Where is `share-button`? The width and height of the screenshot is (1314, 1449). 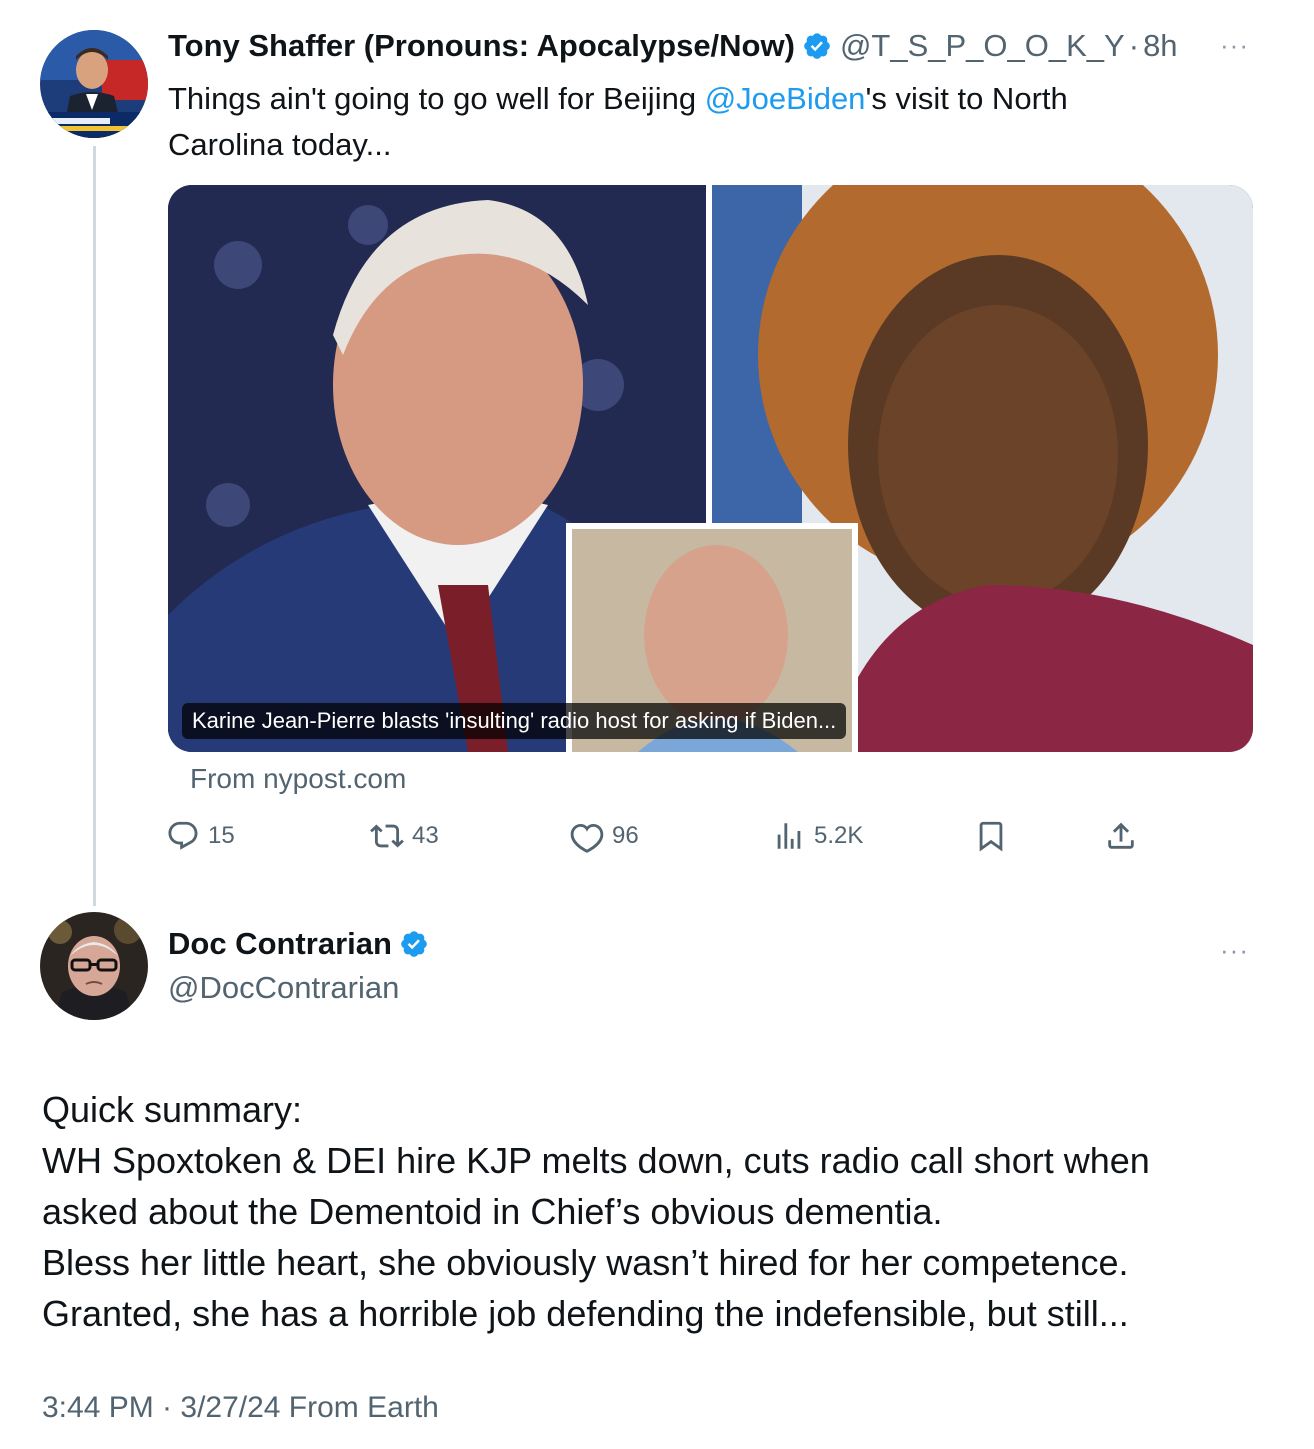
share-button is located at coordinates (1125, 836).